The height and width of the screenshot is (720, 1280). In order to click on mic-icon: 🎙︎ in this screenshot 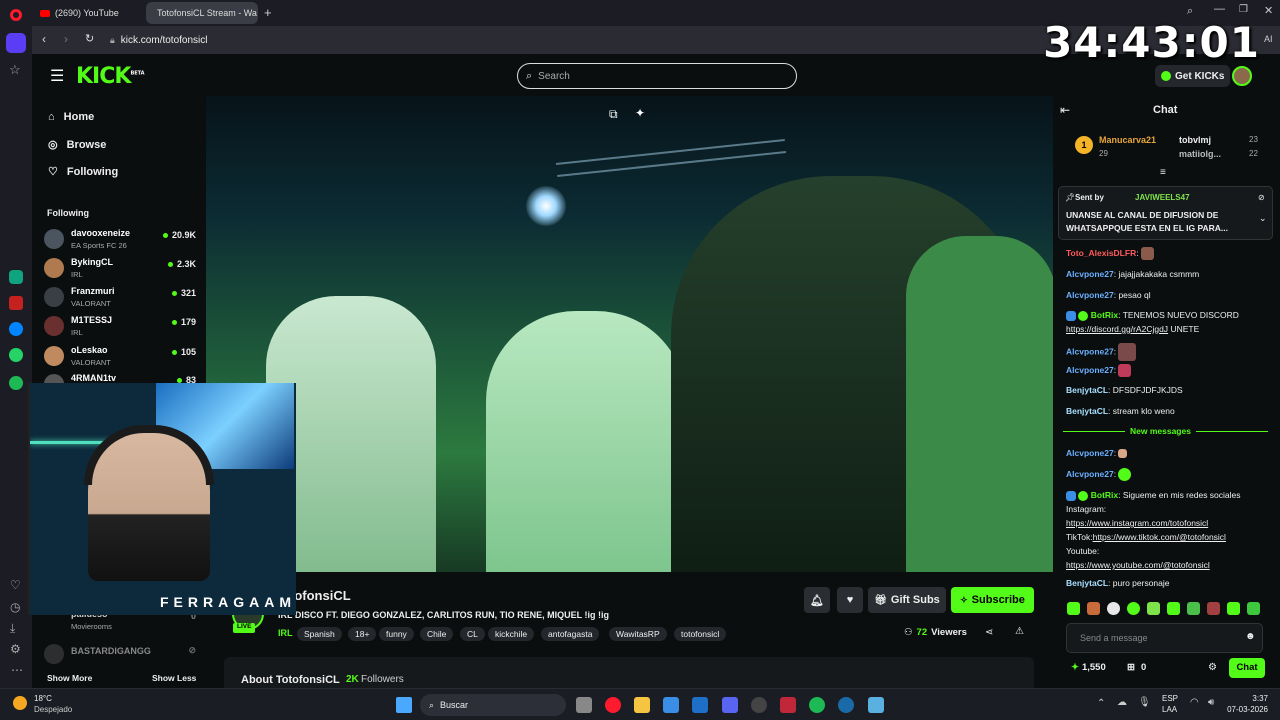, I will do `click(1144, 702)`.